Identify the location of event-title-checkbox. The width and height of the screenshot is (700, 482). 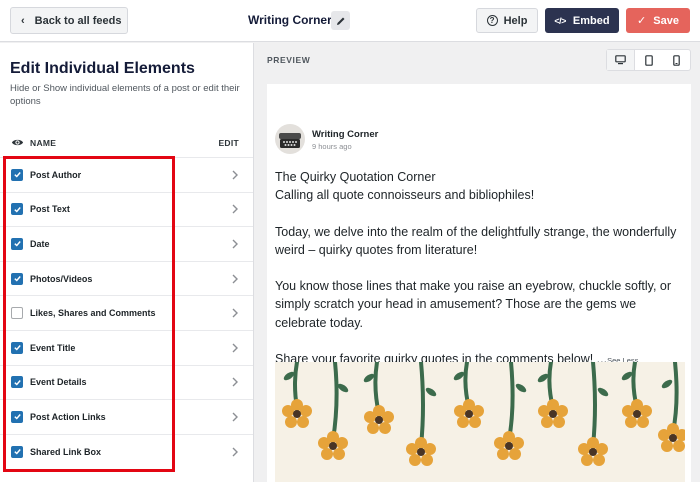
(17, 347).